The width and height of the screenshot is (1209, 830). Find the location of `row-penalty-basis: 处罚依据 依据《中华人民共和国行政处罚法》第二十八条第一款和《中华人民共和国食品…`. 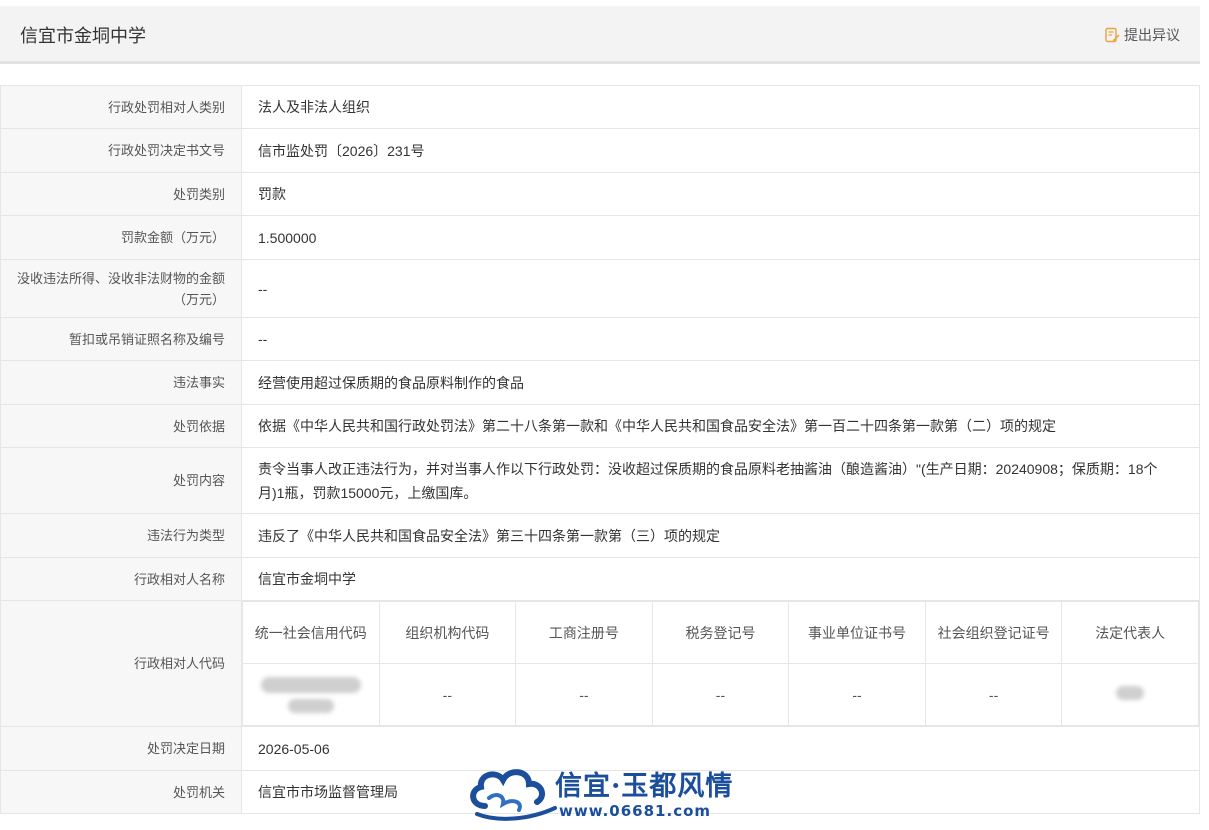

row-penalty-basis: 处罚依据 依据《中华人民共和国行政处罚法》第二十八条第一款和《中华人民共和国食品… is located at coordinates (600, 426).